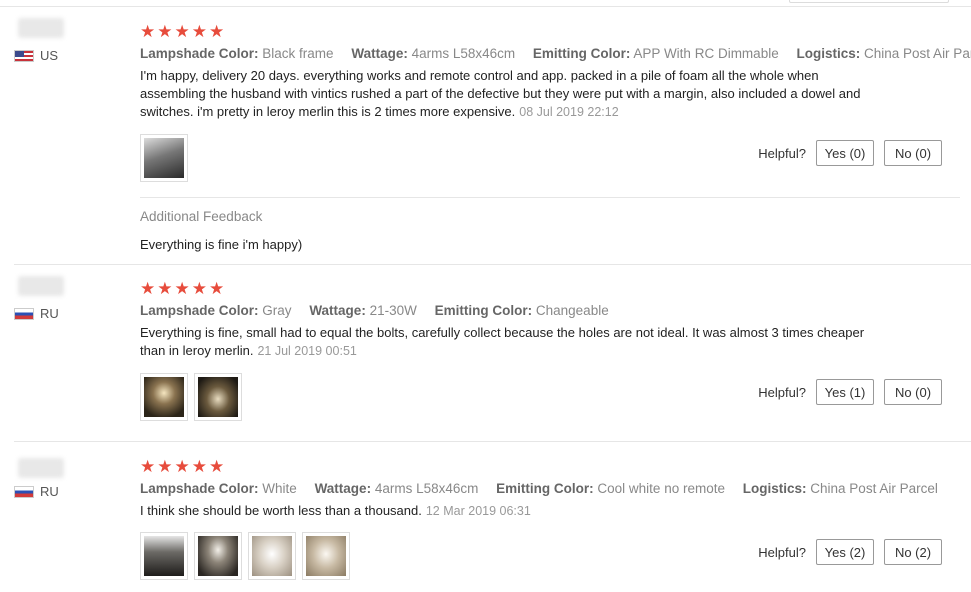 This screenshot has height=592, width=971. Describe the element at coordinates (550, 197) in the screenshot. I see `additional-feedback-divider` at that location.